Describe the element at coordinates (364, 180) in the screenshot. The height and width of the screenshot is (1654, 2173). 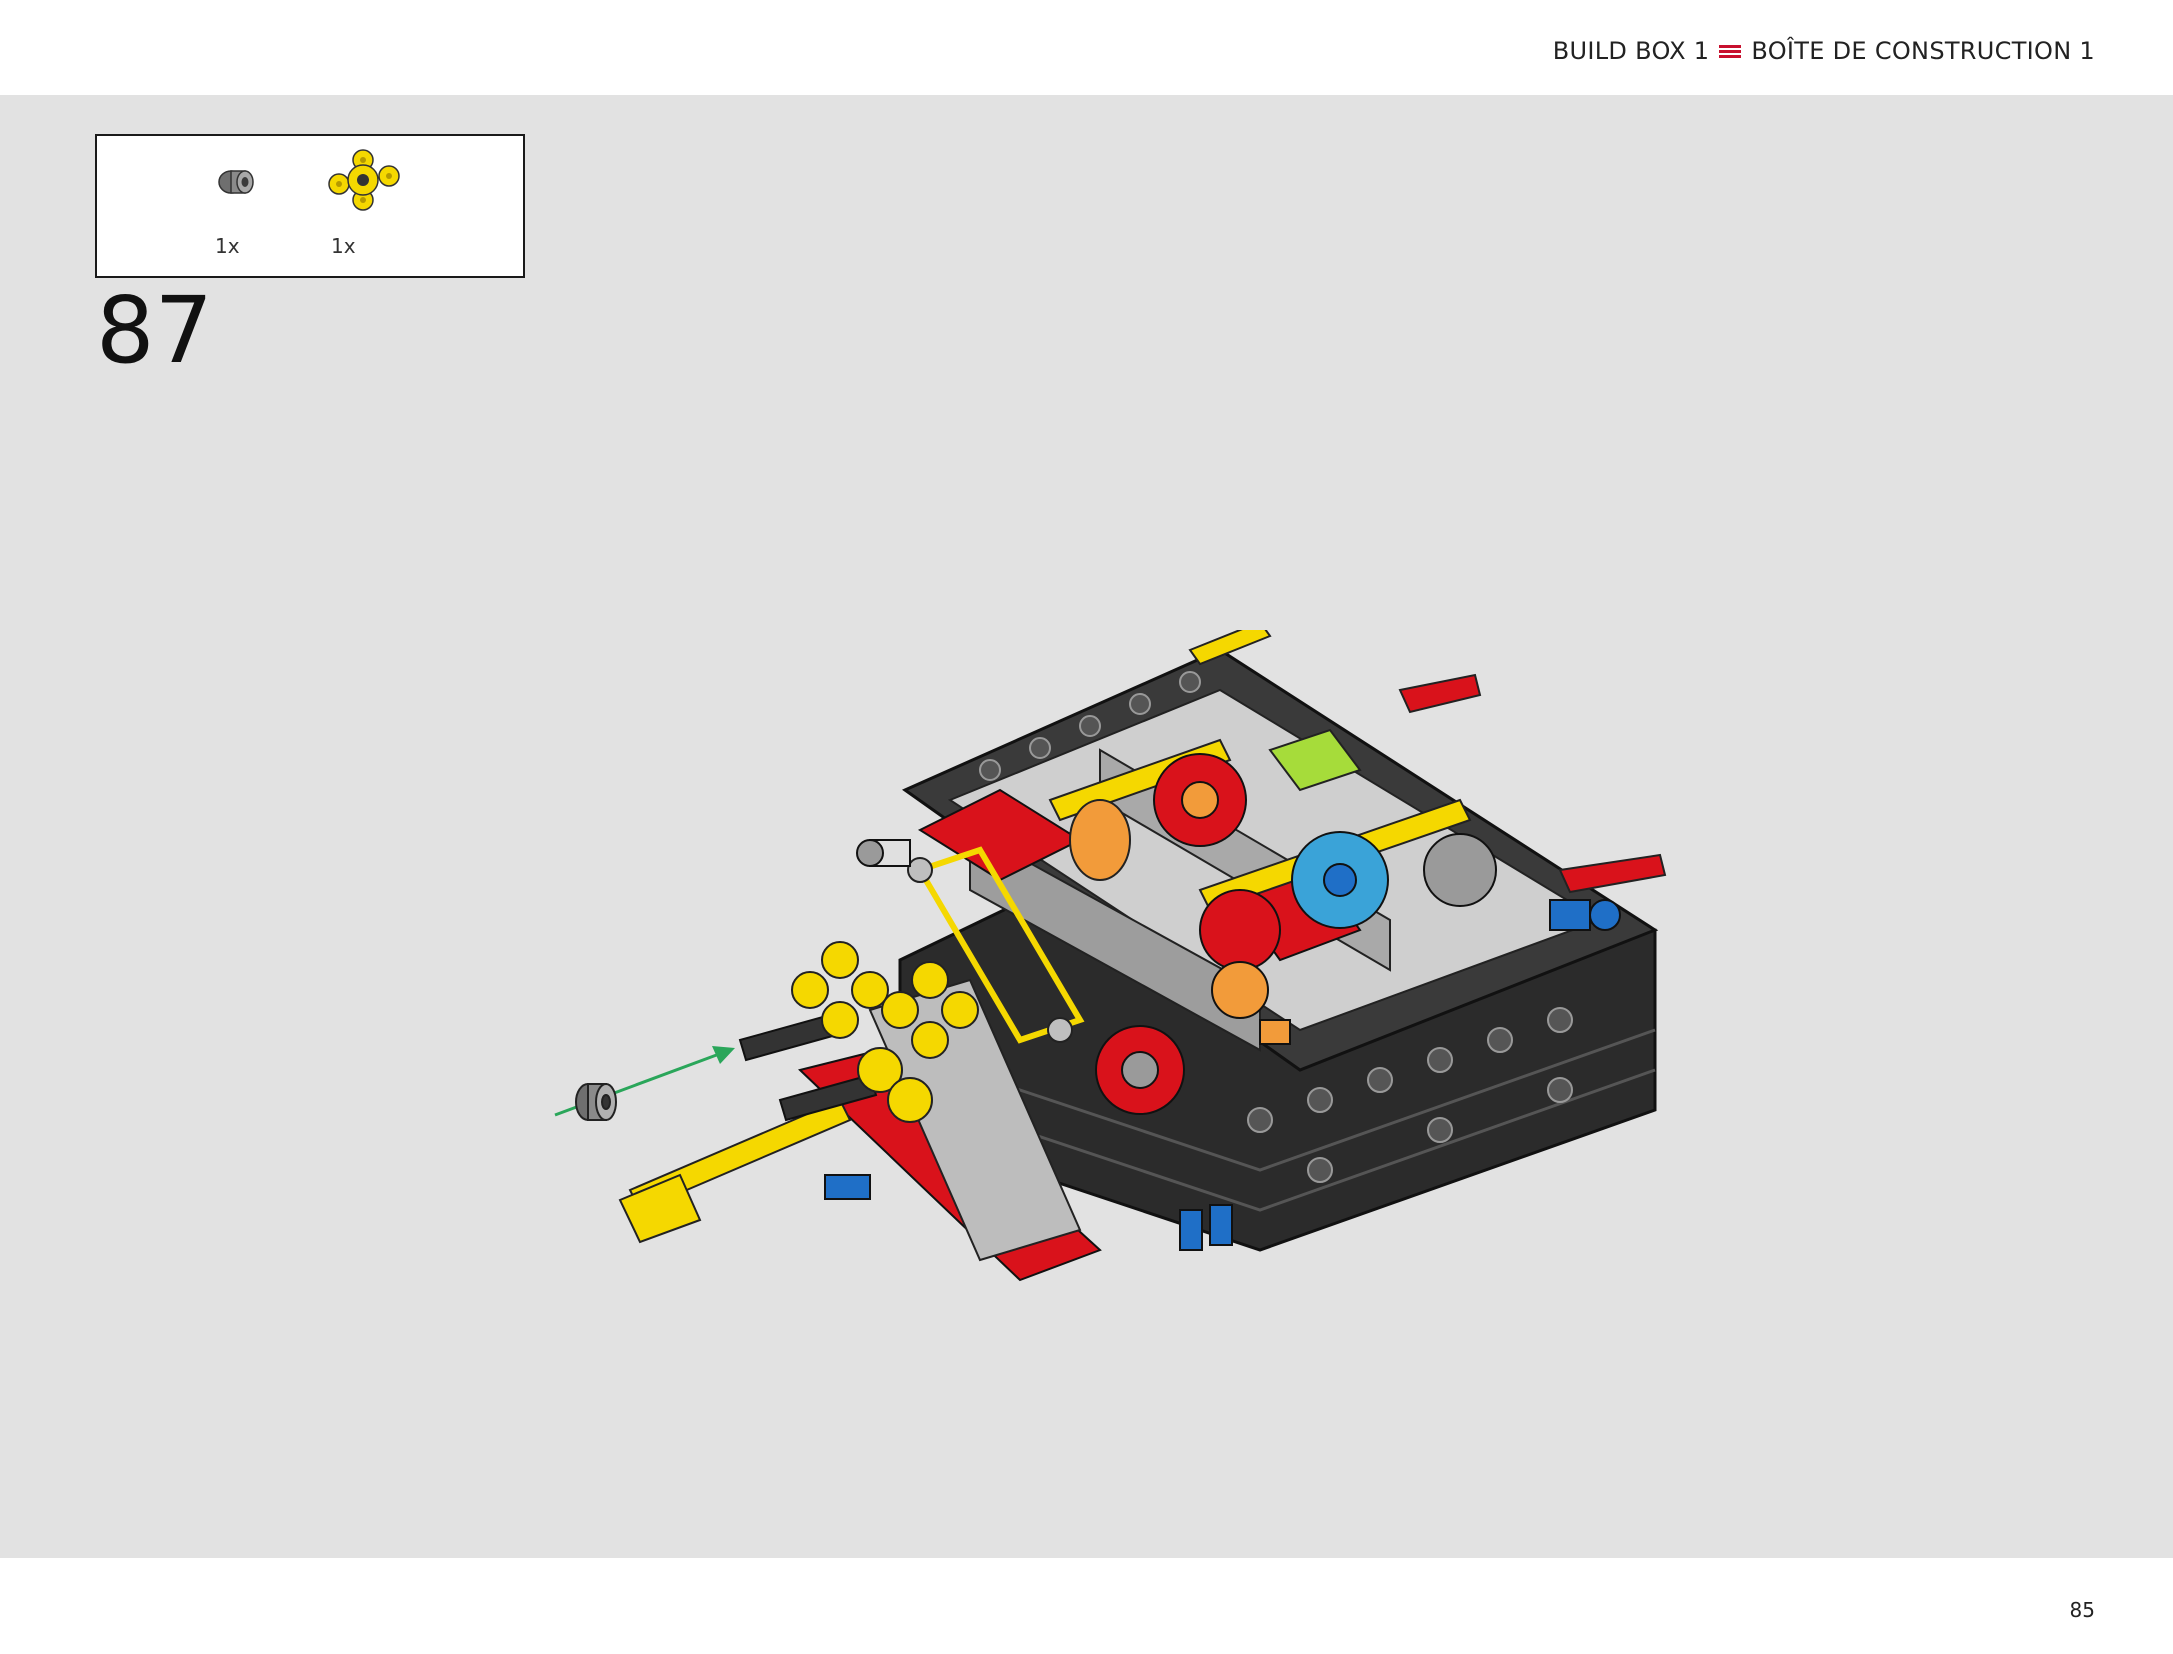
I see `gear-knob-yellow-icon` at that location.